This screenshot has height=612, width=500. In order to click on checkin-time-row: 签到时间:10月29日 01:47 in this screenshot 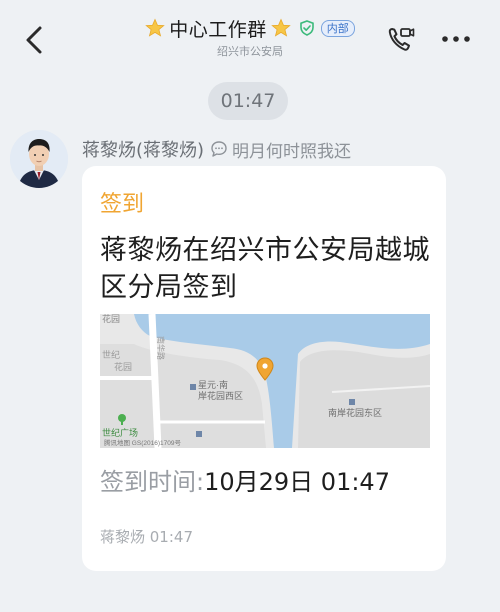, I will do `click(245, 479)`.